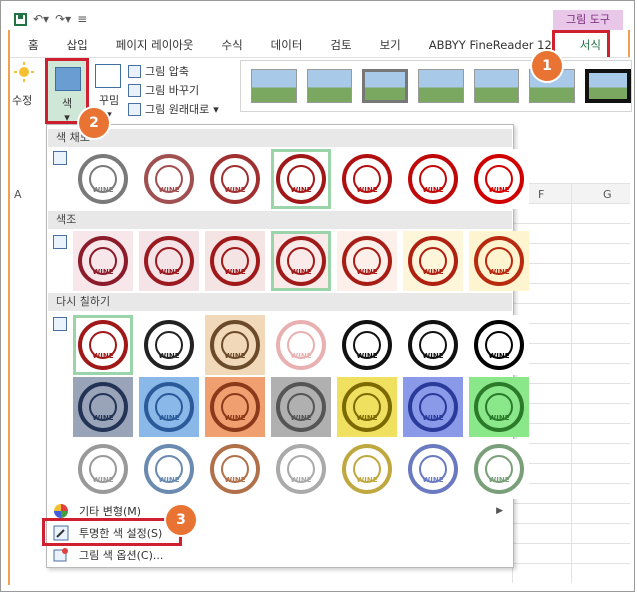 Image resolution: width=637 pixels, height=594 pixels. Describe the element at coordinates (588, 20) in the screenshot. I see `picture-tools-label: 그림 도구` at that location.